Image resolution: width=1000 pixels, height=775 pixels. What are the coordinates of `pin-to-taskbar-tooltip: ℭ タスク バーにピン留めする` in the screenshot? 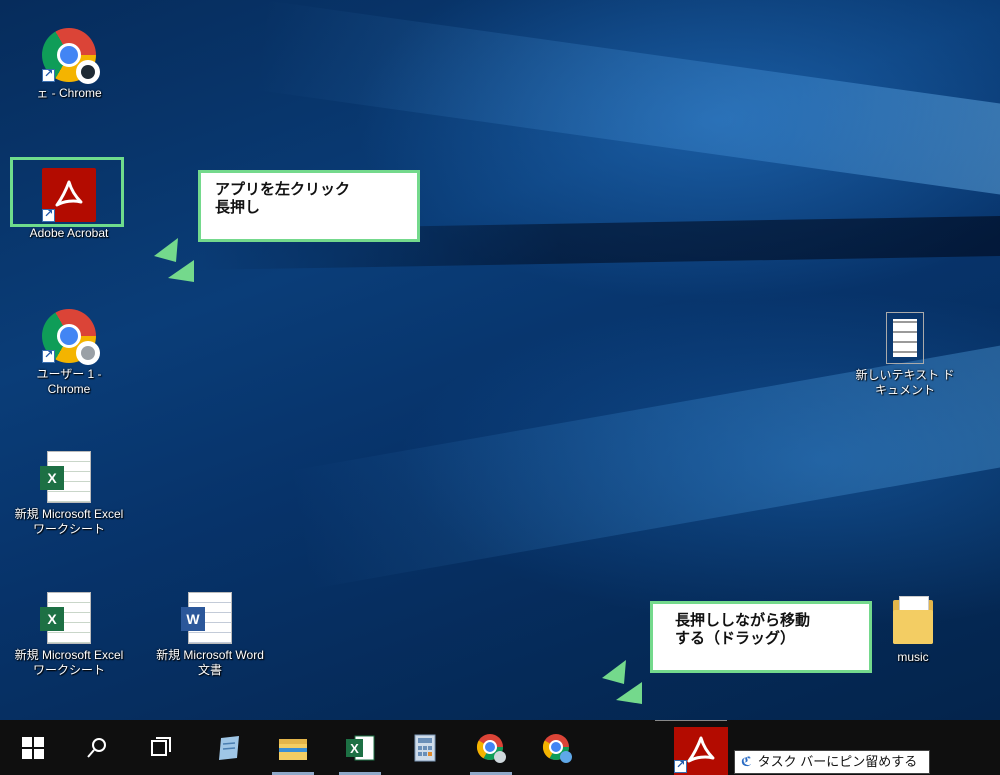 It's located at (832, 762).